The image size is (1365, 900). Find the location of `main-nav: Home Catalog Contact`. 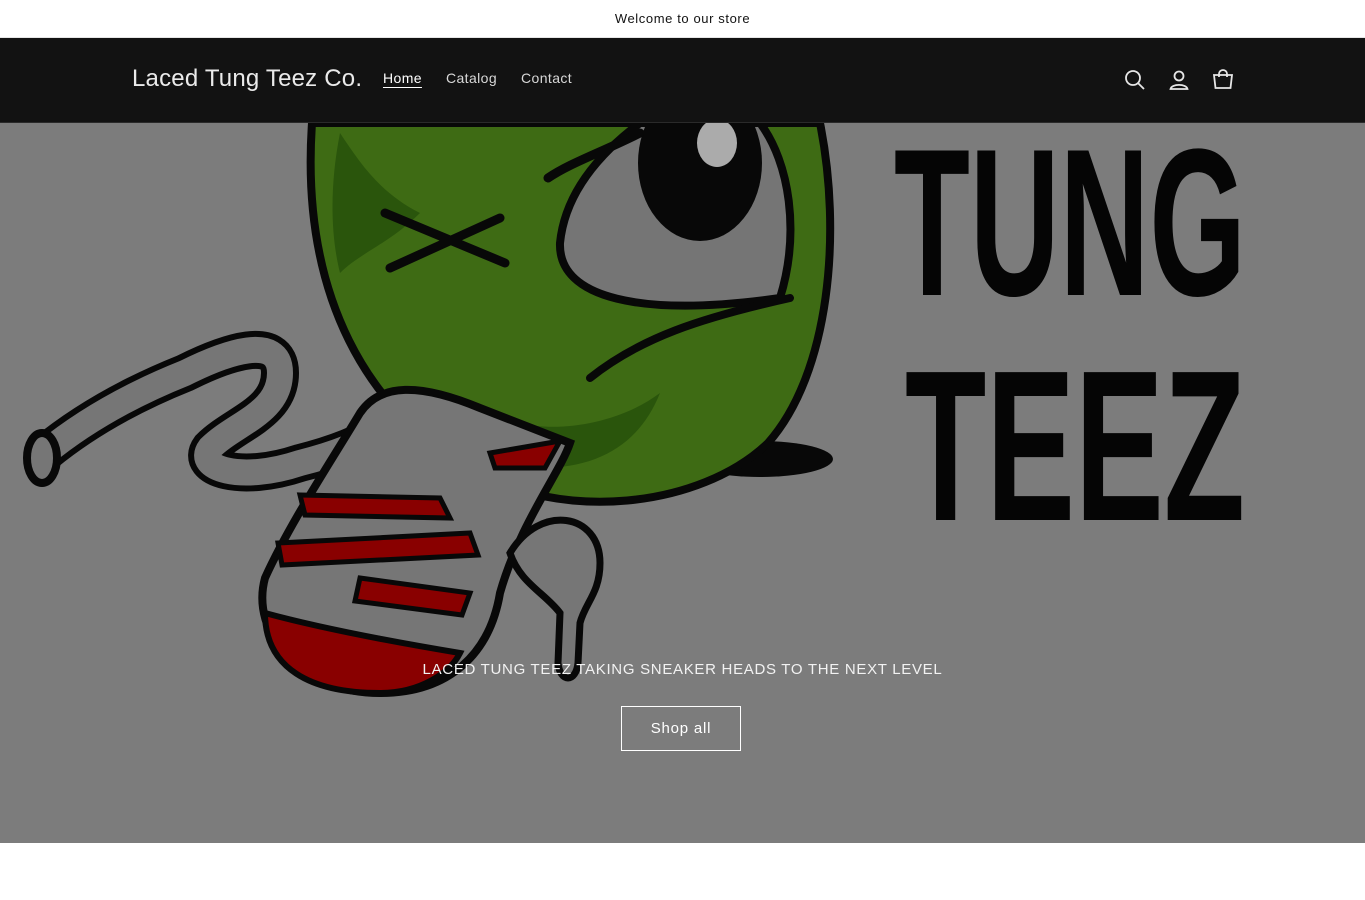

main-nav: Home Catalog Contact is located at coordinates (477, 78).